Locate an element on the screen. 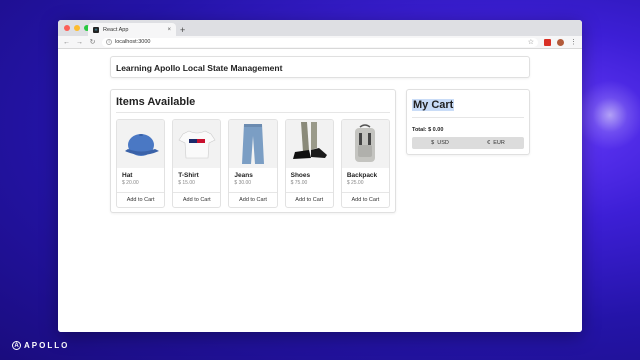 Image resolution: width=640 pixels, height=360 pixels. shoes-image is located at coordinates (309, 144).